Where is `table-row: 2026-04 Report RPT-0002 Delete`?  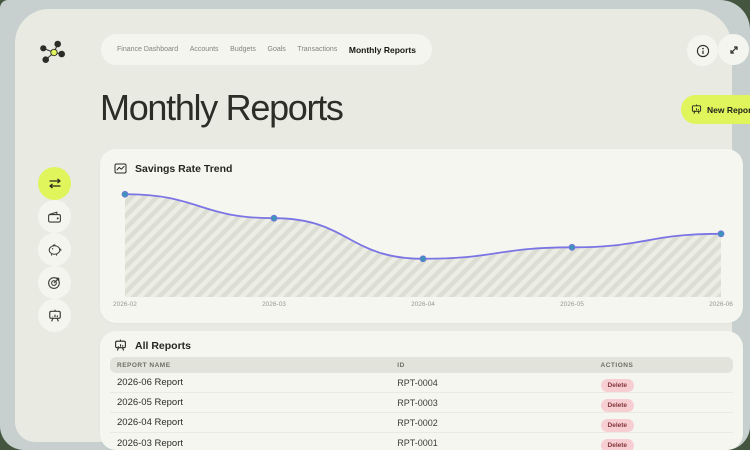
table-row: 2026-04 Report RPT-0002 Delete is located at coordinates (421, 423).